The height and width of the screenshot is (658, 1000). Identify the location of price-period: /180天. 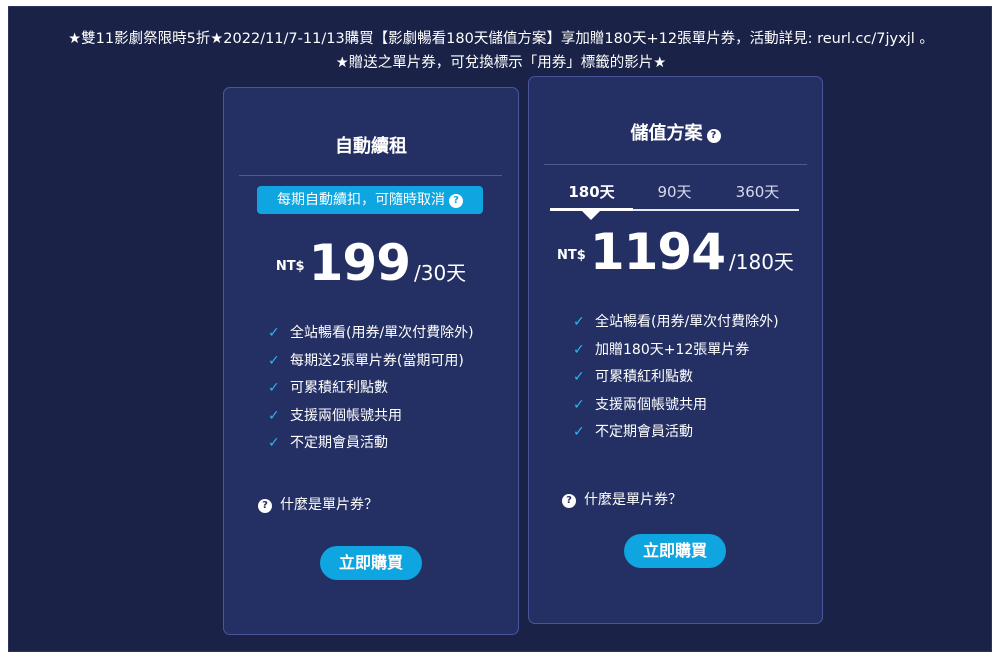
(761, 262).